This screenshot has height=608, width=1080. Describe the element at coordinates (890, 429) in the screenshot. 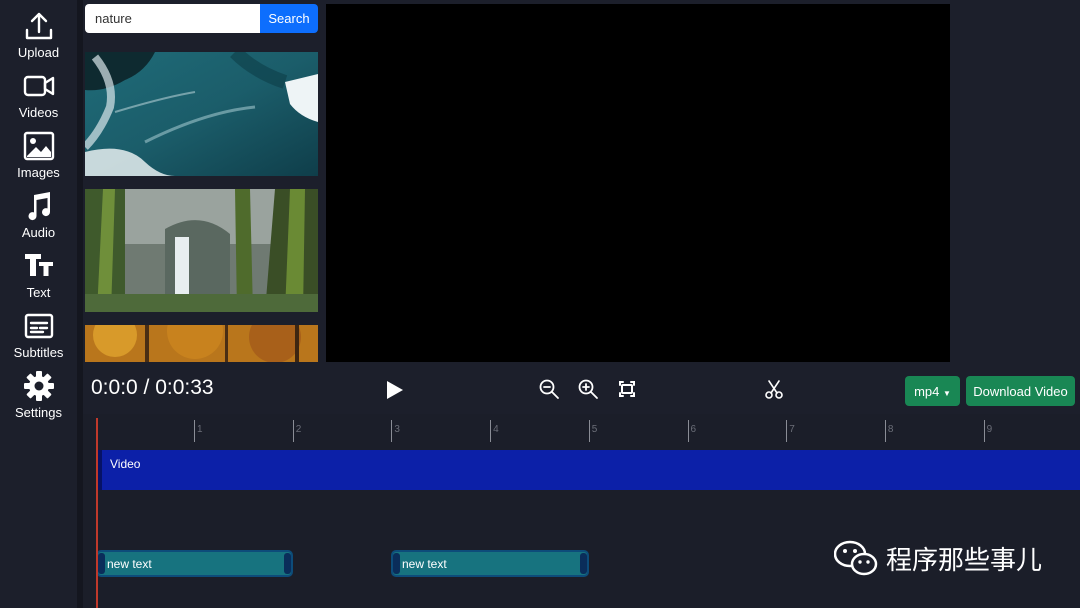

I see `ruler-label: 8` at that location.